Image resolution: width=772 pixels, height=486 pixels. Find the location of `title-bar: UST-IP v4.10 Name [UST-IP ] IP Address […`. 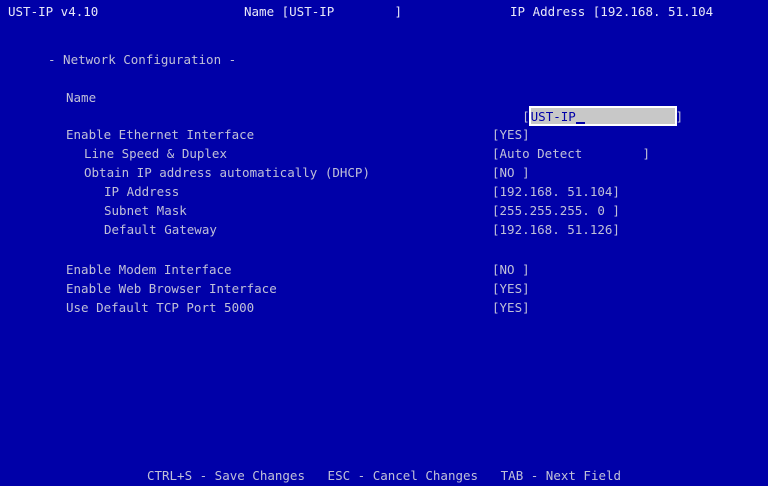

title-bar: UST-IP v4.10 Name [UST-IP ] IP Address [… is located at coordinates (384, 10).